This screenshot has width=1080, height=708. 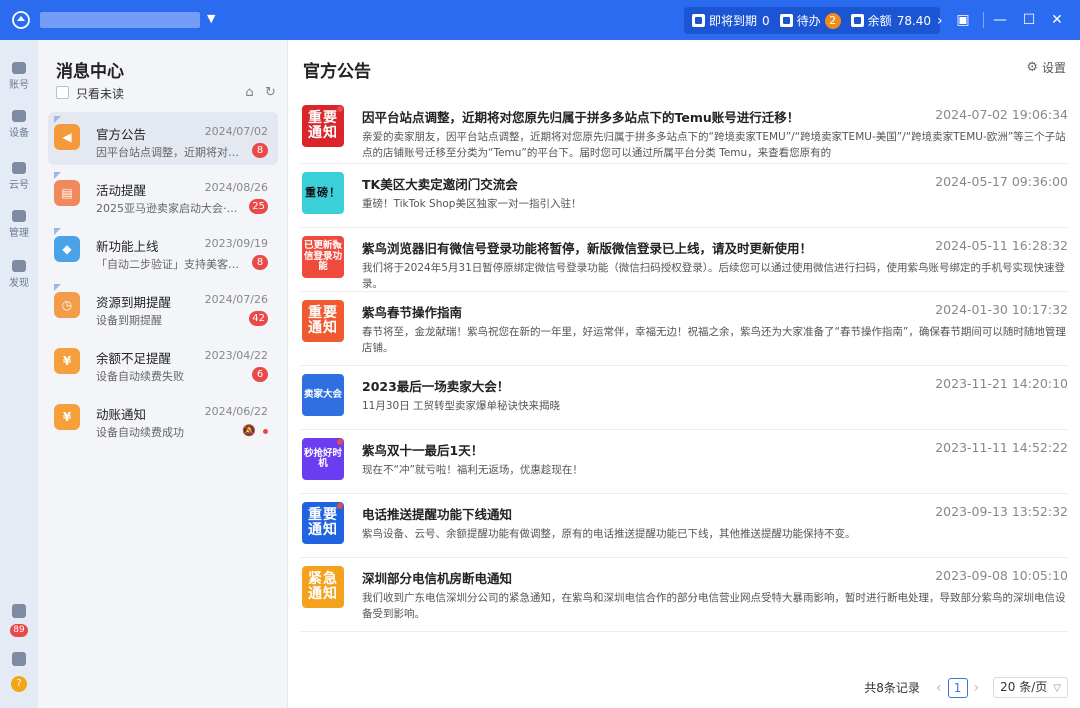 I want to click on notice-thumbnail: 卖家大会, so click(x=323, y=395).